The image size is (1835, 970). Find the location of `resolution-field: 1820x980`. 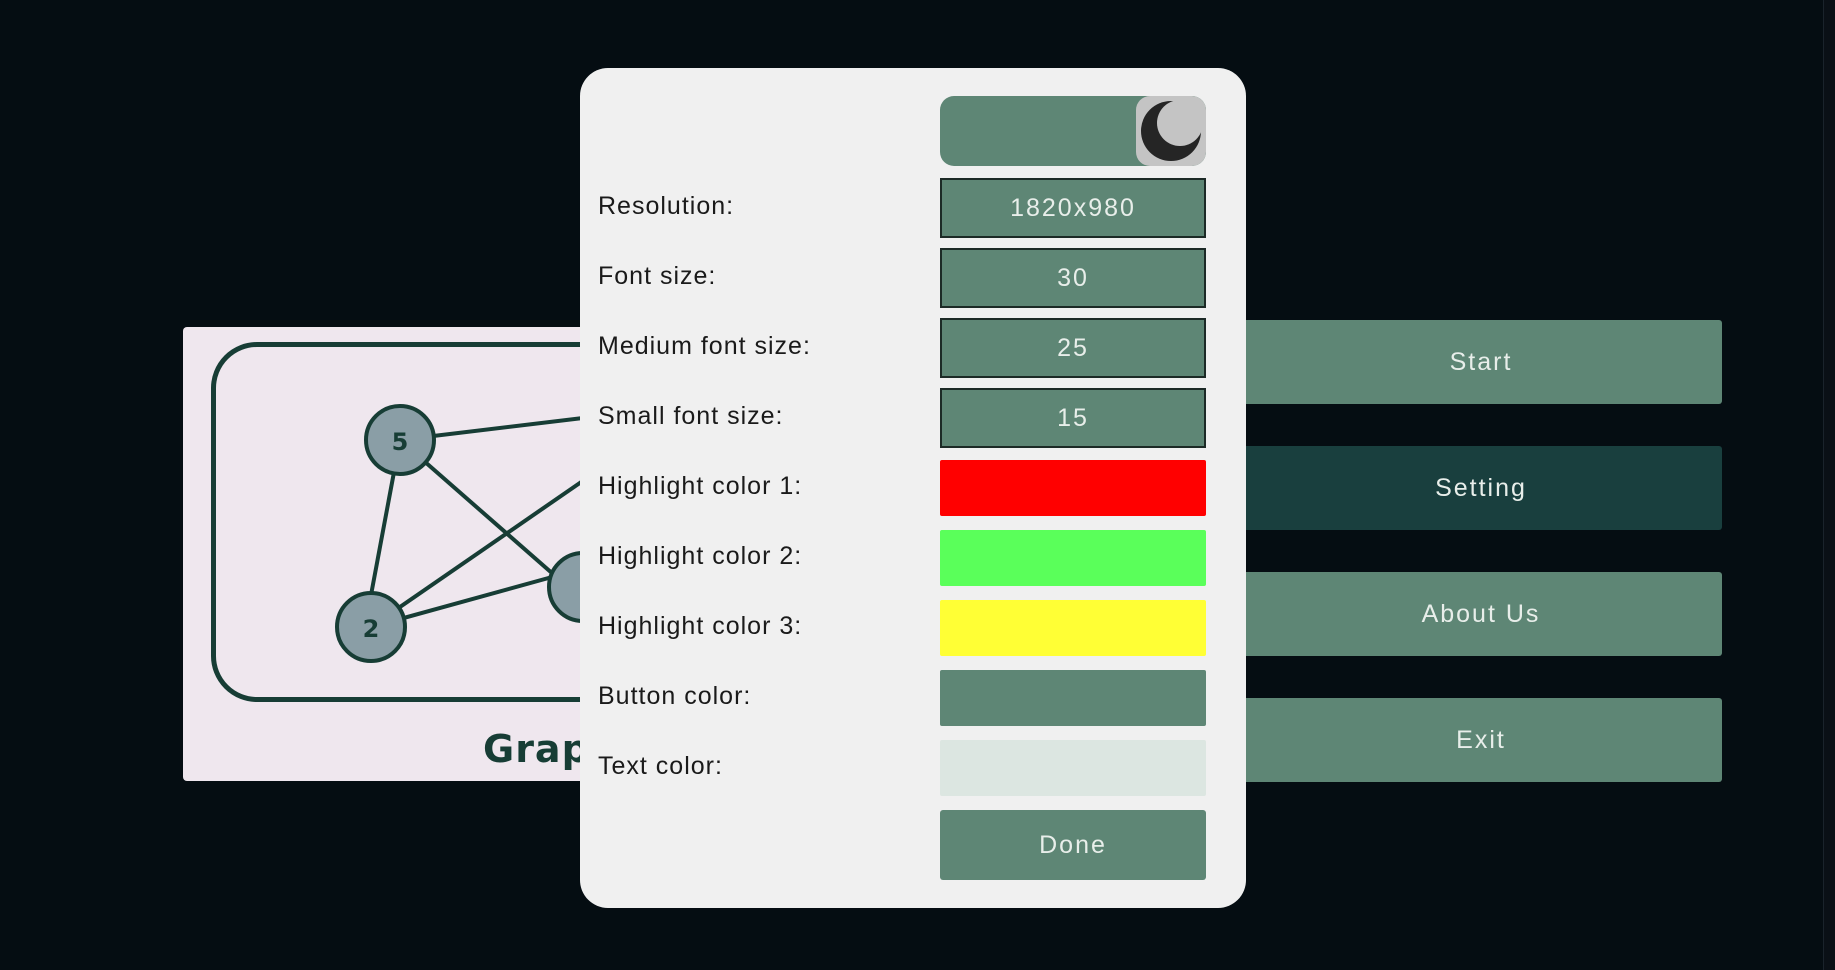

resolution-field: 1820x980 is located at coordinates (1073, 208).